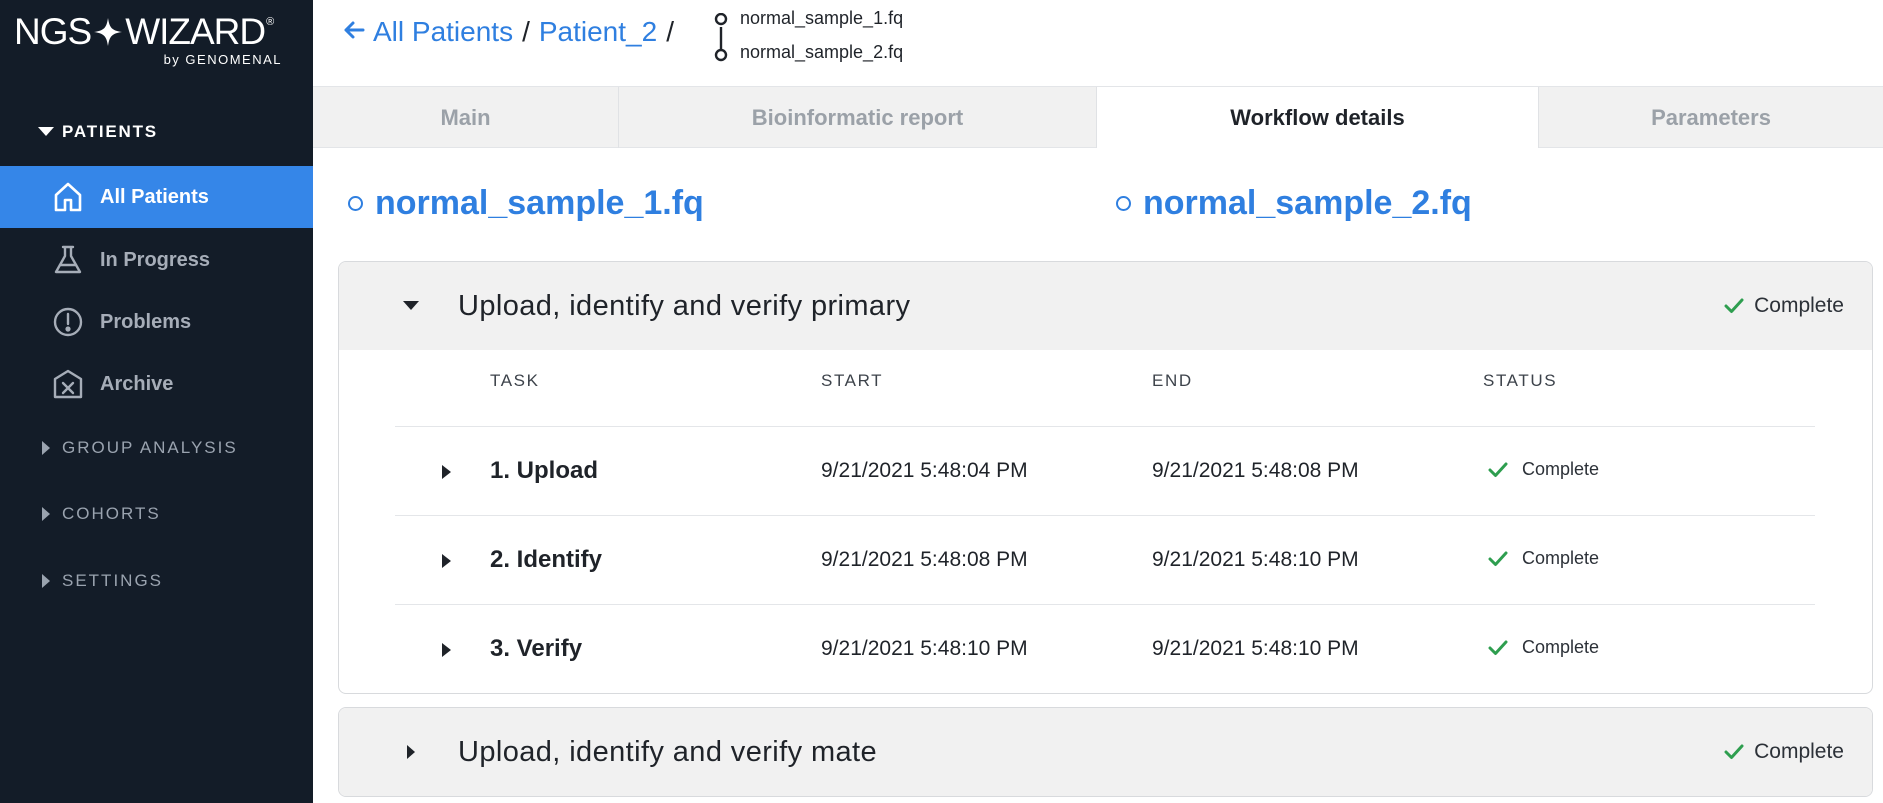 The width and height of the screenshot is (1883, 803). I want to click on sample-header-2: normal_sample_2.fq, so click(1294, 203).